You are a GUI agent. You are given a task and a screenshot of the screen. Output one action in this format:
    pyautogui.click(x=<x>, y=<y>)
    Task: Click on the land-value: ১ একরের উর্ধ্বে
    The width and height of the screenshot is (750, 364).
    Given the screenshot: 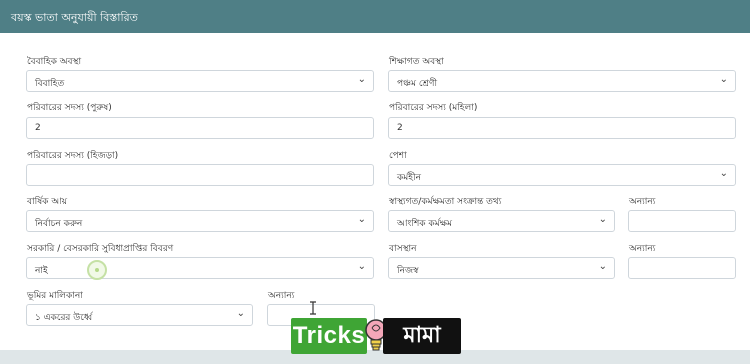 What is the action you would take?
    pyautogui.click(x=64, y=318)
    